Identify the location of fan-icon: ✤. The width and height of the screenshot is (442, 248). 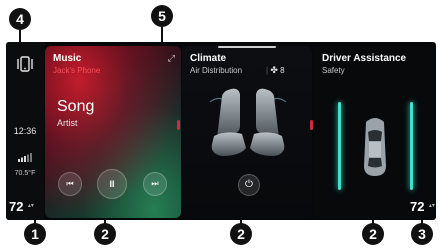
(274, 70).